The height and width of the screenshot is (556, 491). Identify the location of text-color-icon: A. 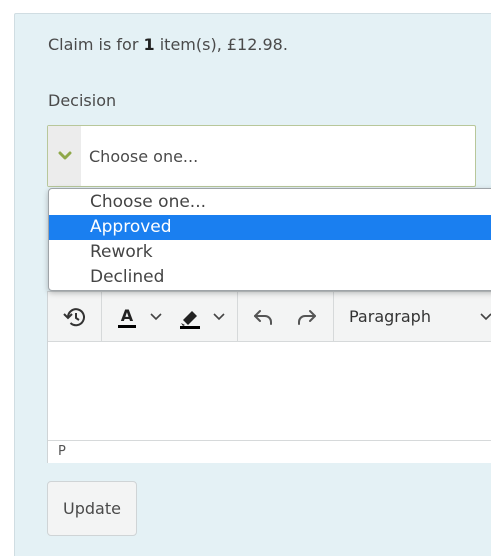
(127, 317).